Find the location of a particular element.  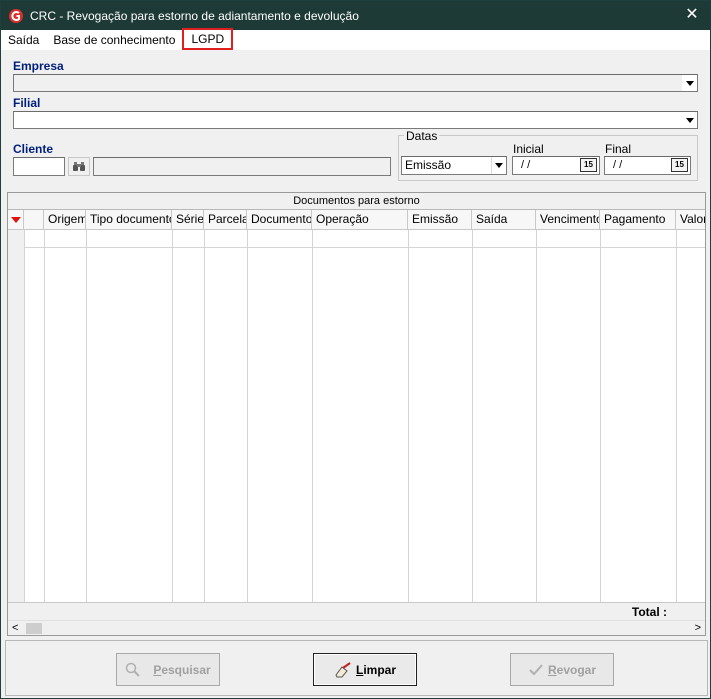

app-logo-icon is located at coordinates (16, 16).